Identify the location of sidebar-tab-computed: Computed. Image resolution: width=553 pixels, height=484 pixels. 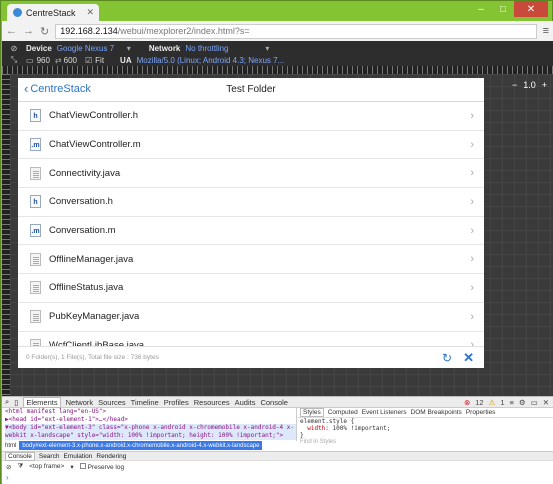
(343, 412).